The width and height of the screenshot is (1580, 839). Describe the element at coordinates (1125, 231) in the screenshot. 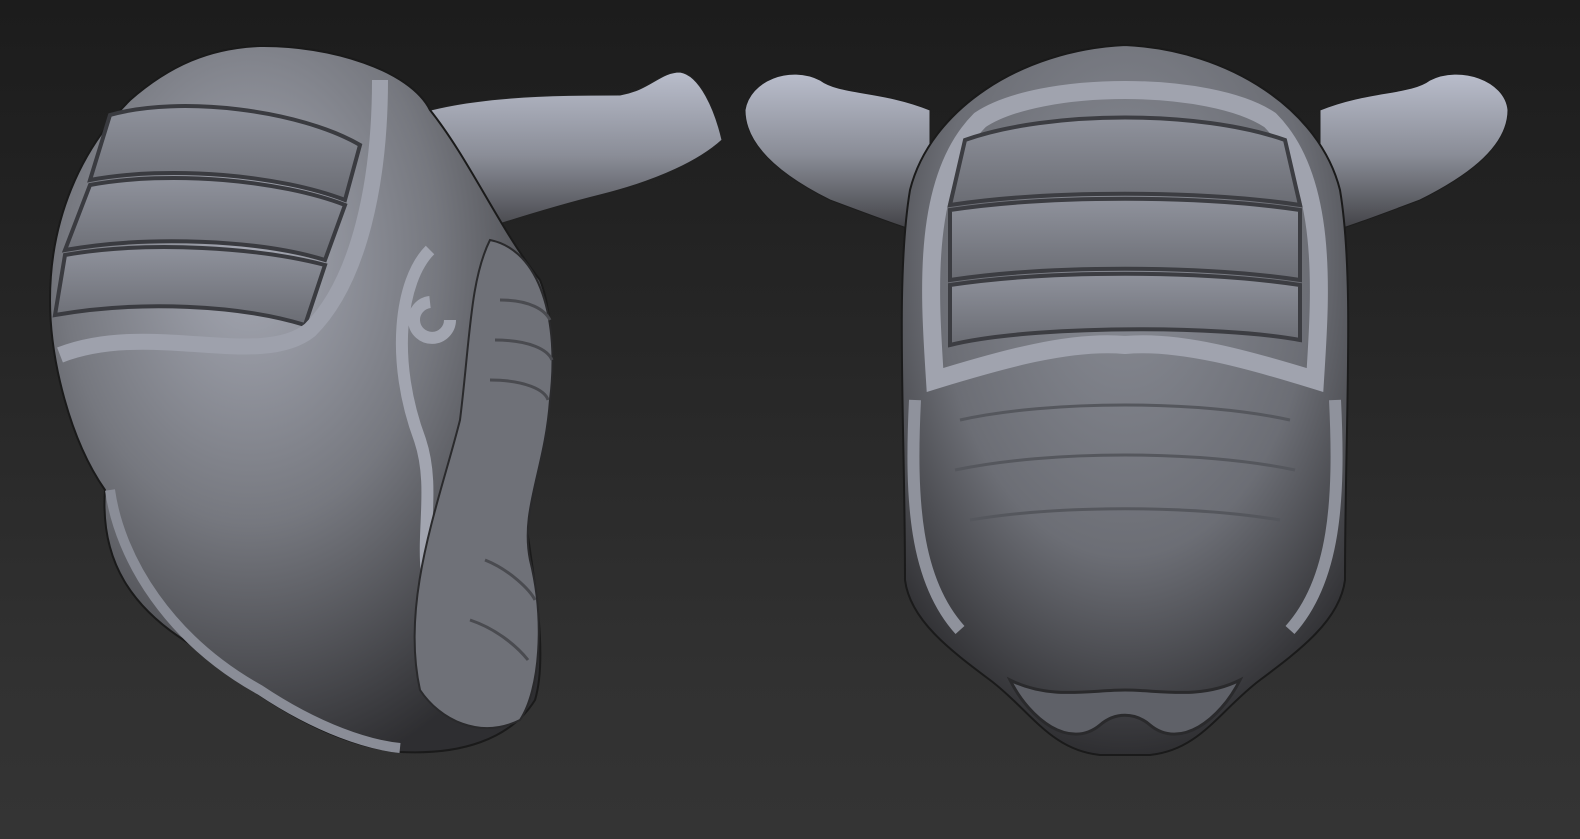

I see `skull-plates-front` at that location.